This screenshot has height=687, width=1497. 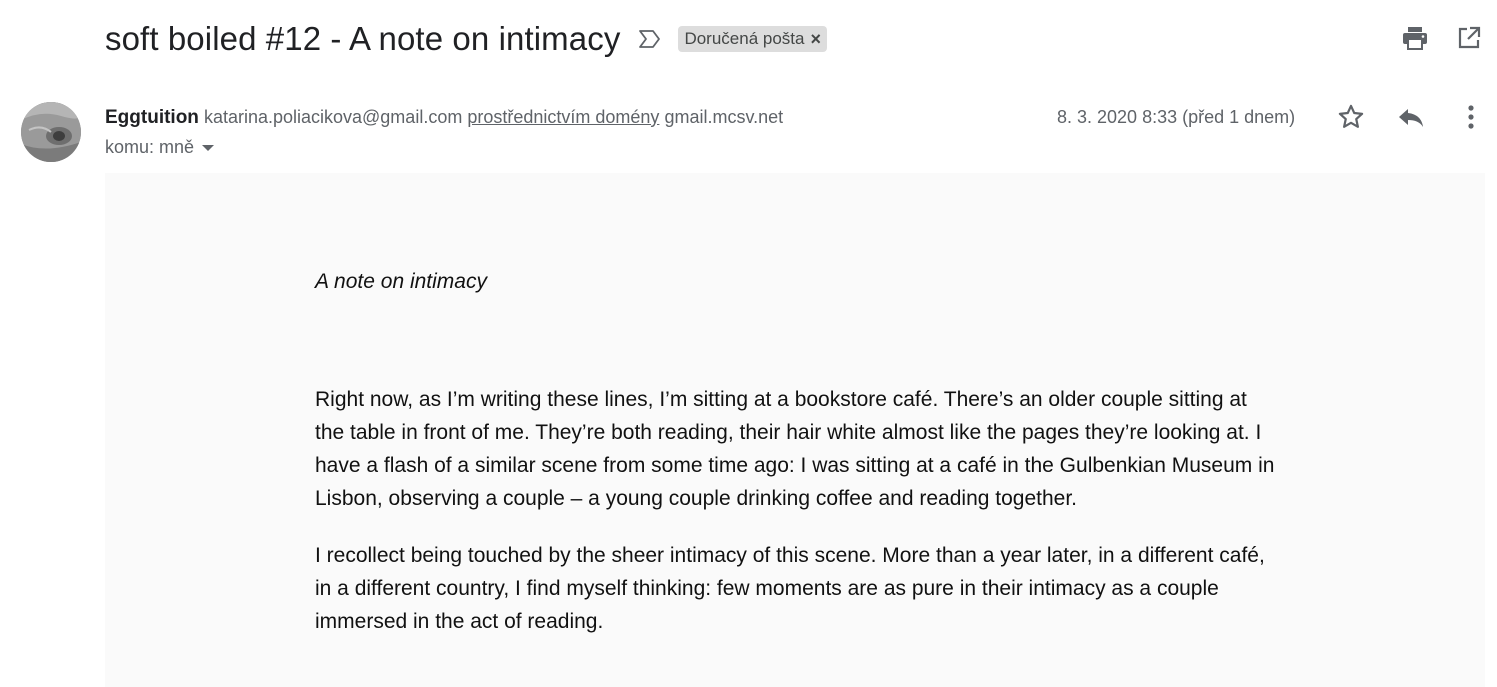 I want to click on message-actions, so click(x=1411, y=117).